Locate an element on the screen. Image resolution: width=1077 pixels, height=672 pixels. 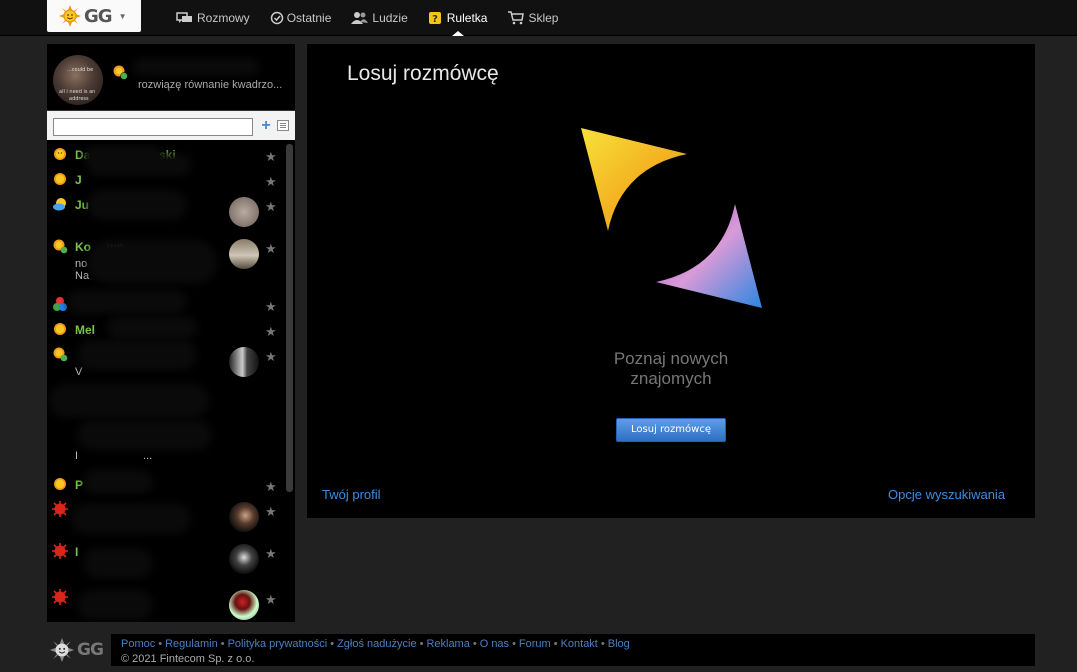
footer-link-regulamin: Regulamin is located at coordinates (191, 644).